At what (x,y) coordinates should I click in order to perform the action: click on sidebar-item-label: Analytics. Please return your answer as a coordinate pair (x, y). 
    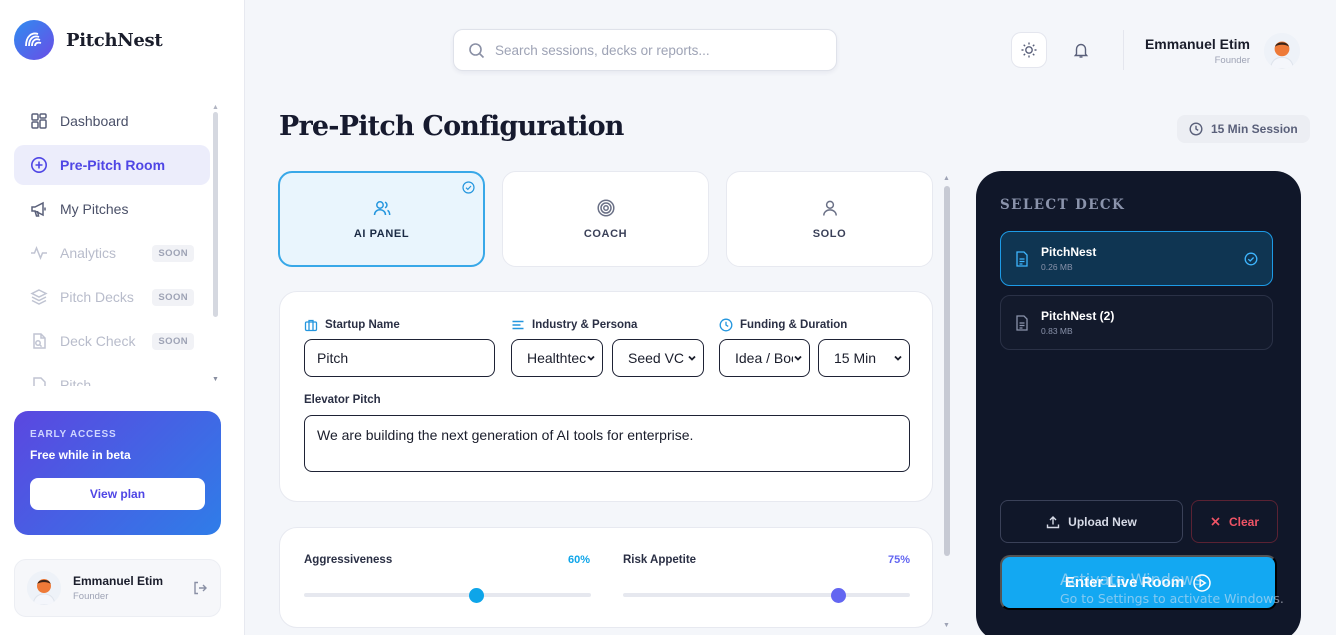
    Looking at the image, I should click on (88, 253).